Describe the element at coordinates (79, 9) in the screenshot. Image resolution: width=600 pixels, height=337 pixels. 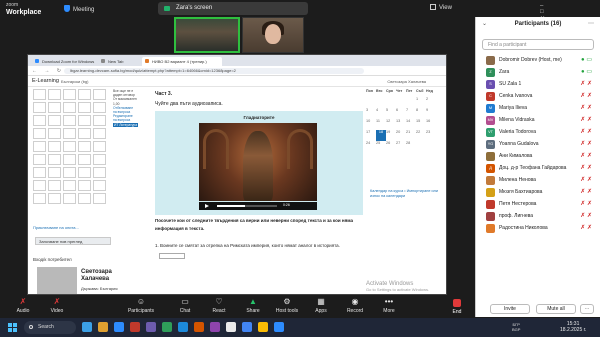
I see `meeting-info: Meeting` at that location.